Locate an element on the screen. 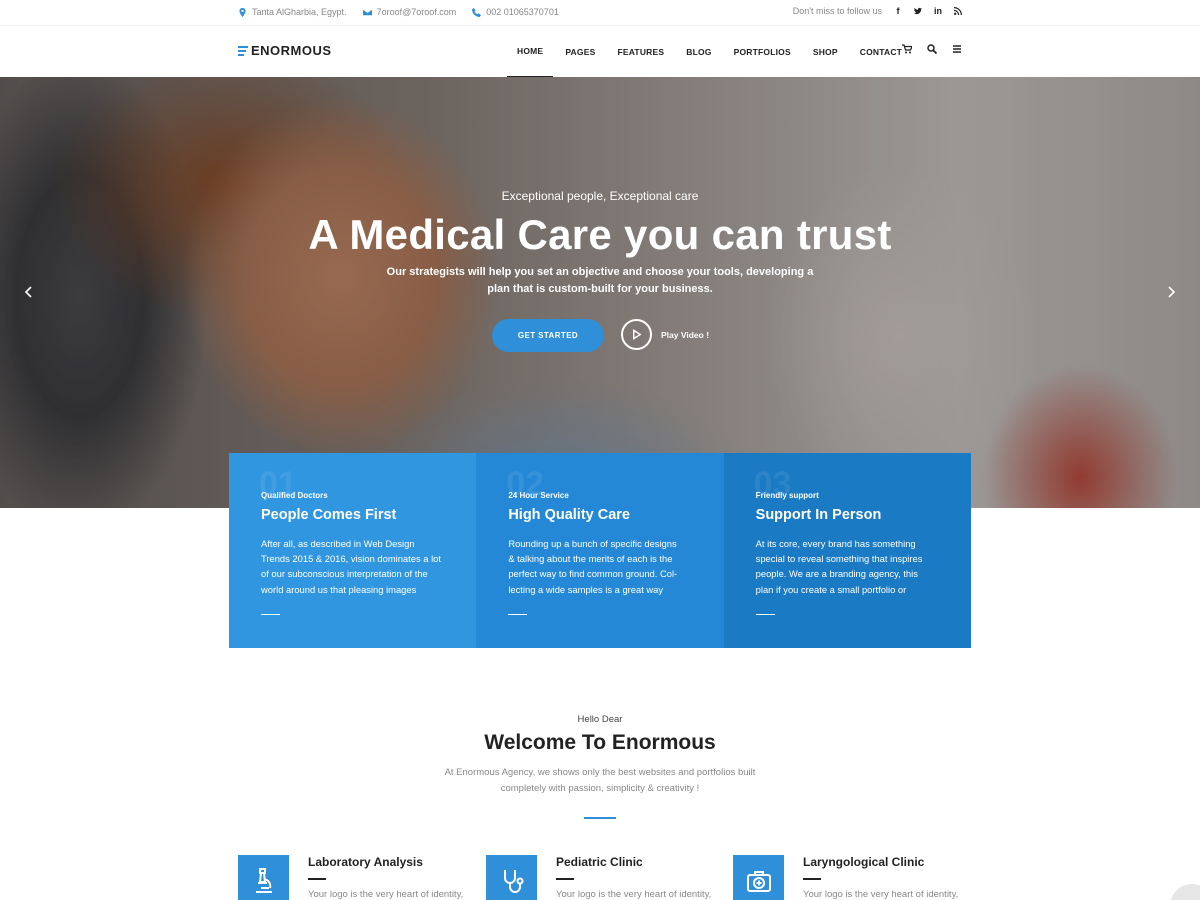  phone-item: 002 01065370701 is located at coordinates (515, 12).